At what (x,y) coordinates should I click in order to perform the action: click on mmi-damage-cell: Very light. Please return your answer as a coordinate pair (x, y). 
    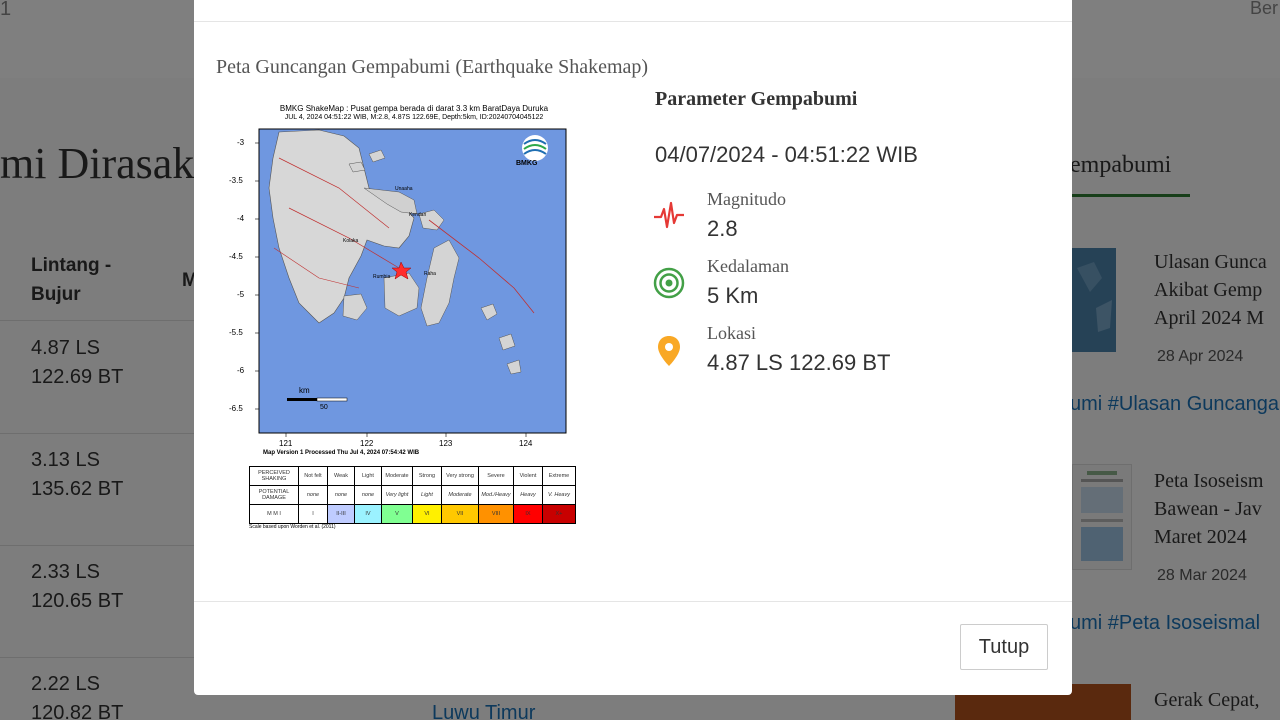
    Looking at the image, I should click on (397, 495).